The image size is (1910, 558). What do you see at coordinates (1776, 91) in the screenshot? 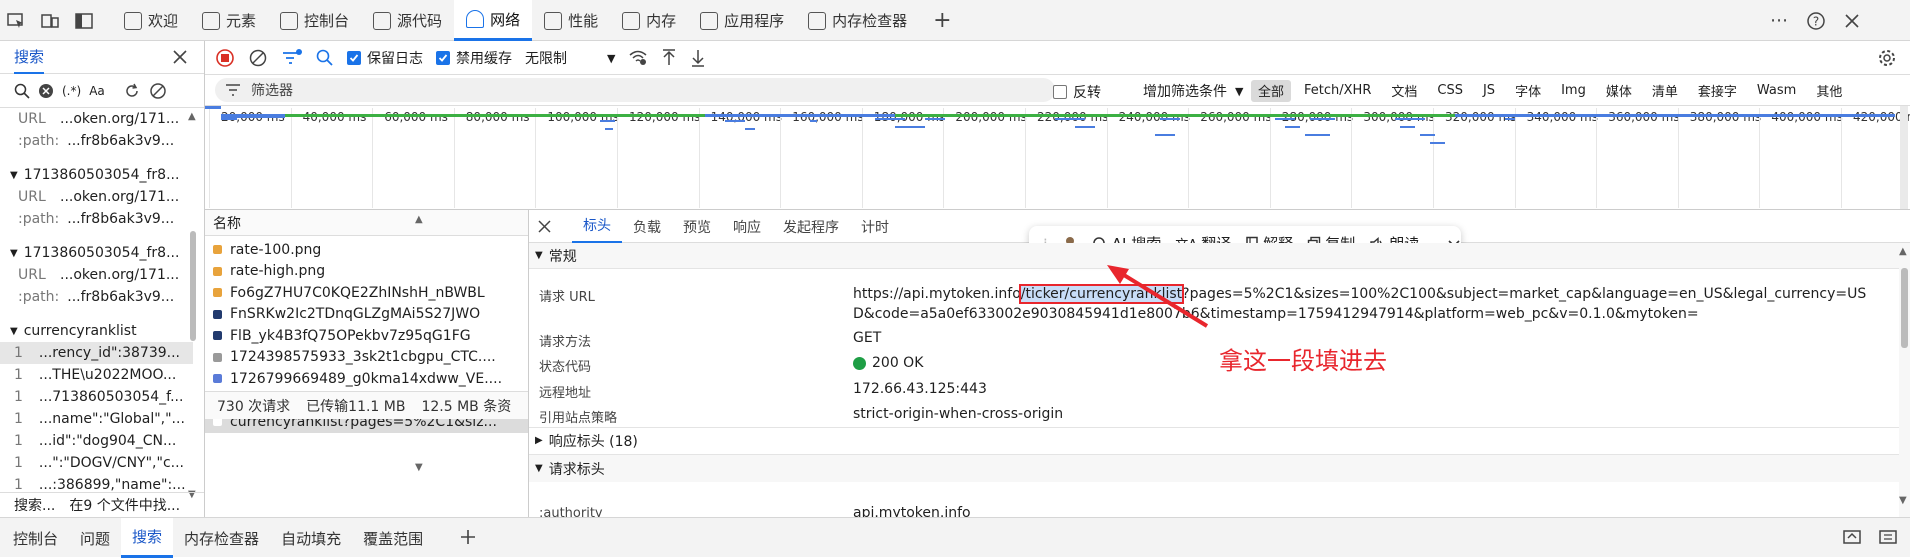
I see `filter-chip-10: Wasm` at bounding box center [1776, 91].